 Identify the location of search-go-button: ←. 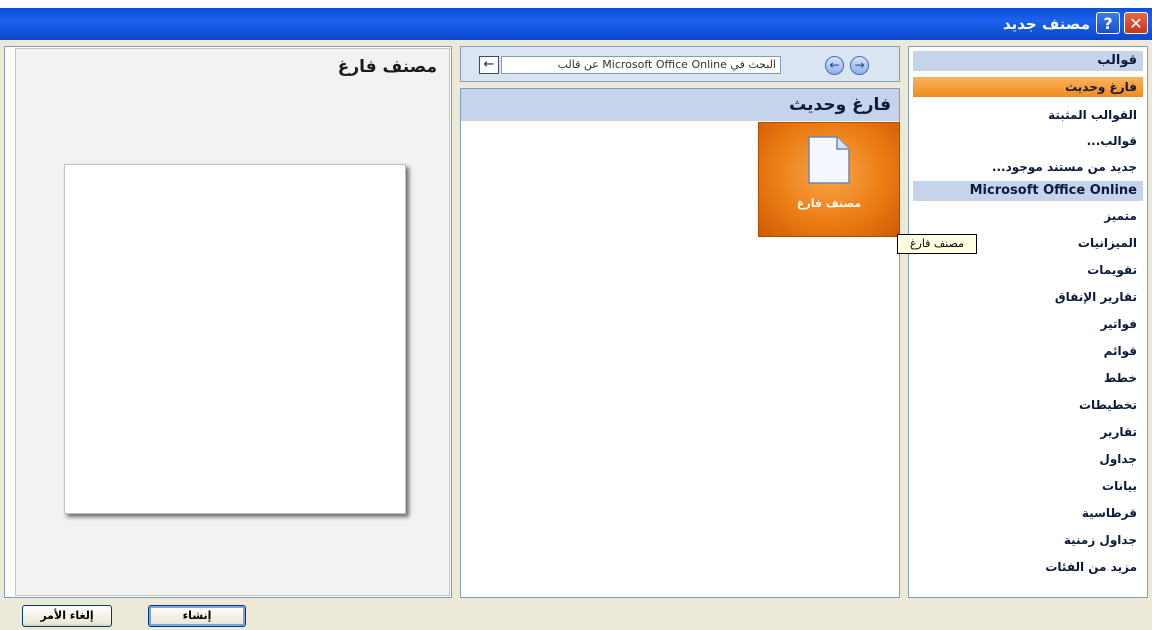
(489, 65).